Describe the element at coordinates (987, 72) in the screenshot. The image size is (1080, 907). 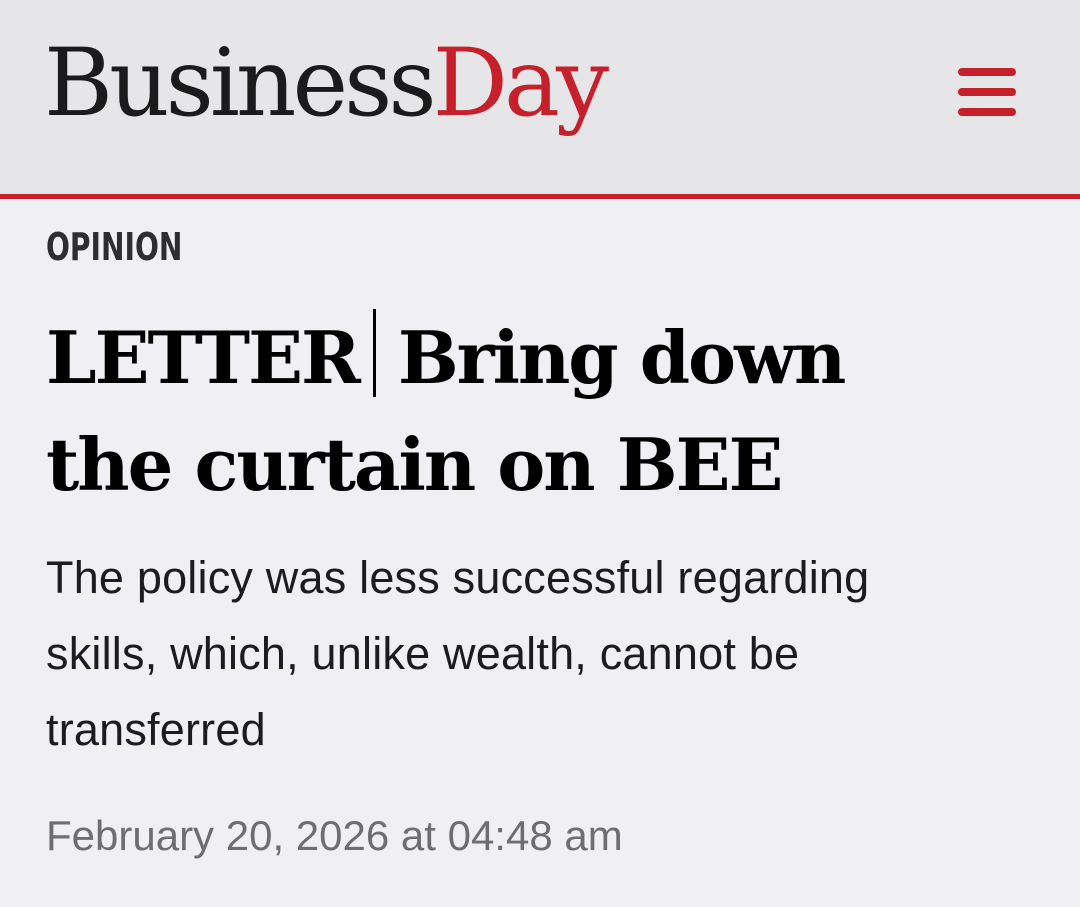
I see `menu-bar-top` at that location.